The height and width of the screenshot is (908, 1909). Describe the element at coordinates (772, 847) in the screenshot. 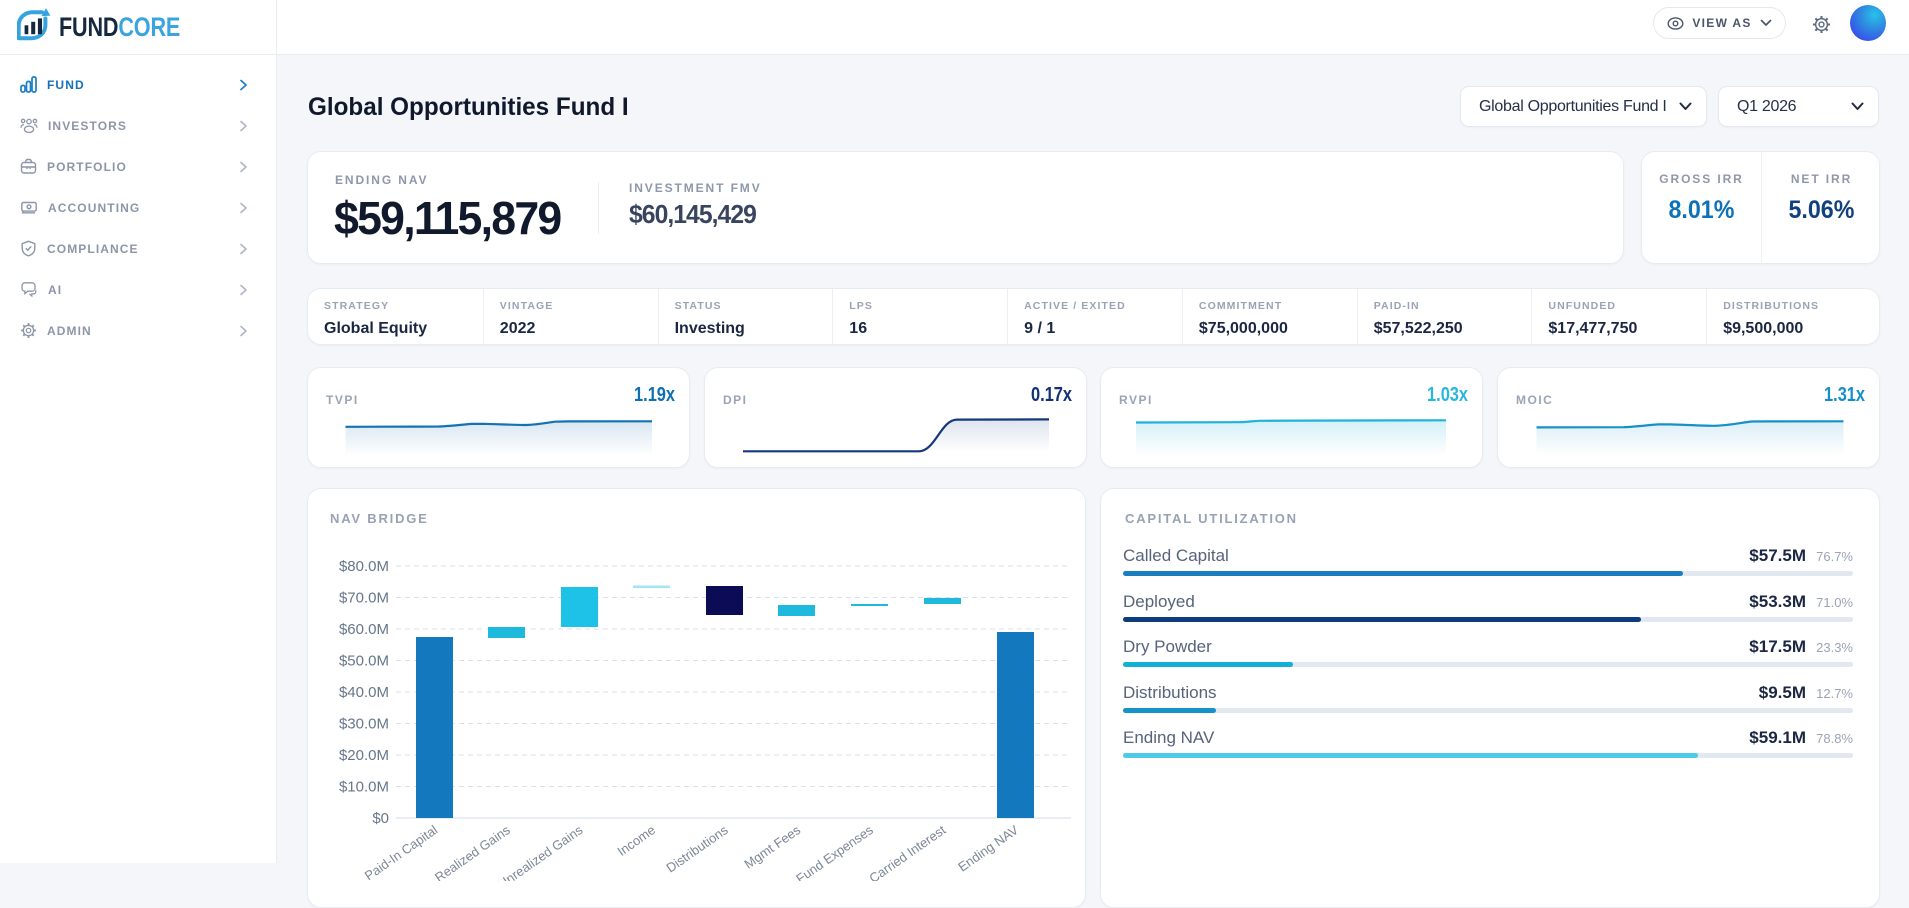

I see `svg-text: Mgmt Fees` at that location.